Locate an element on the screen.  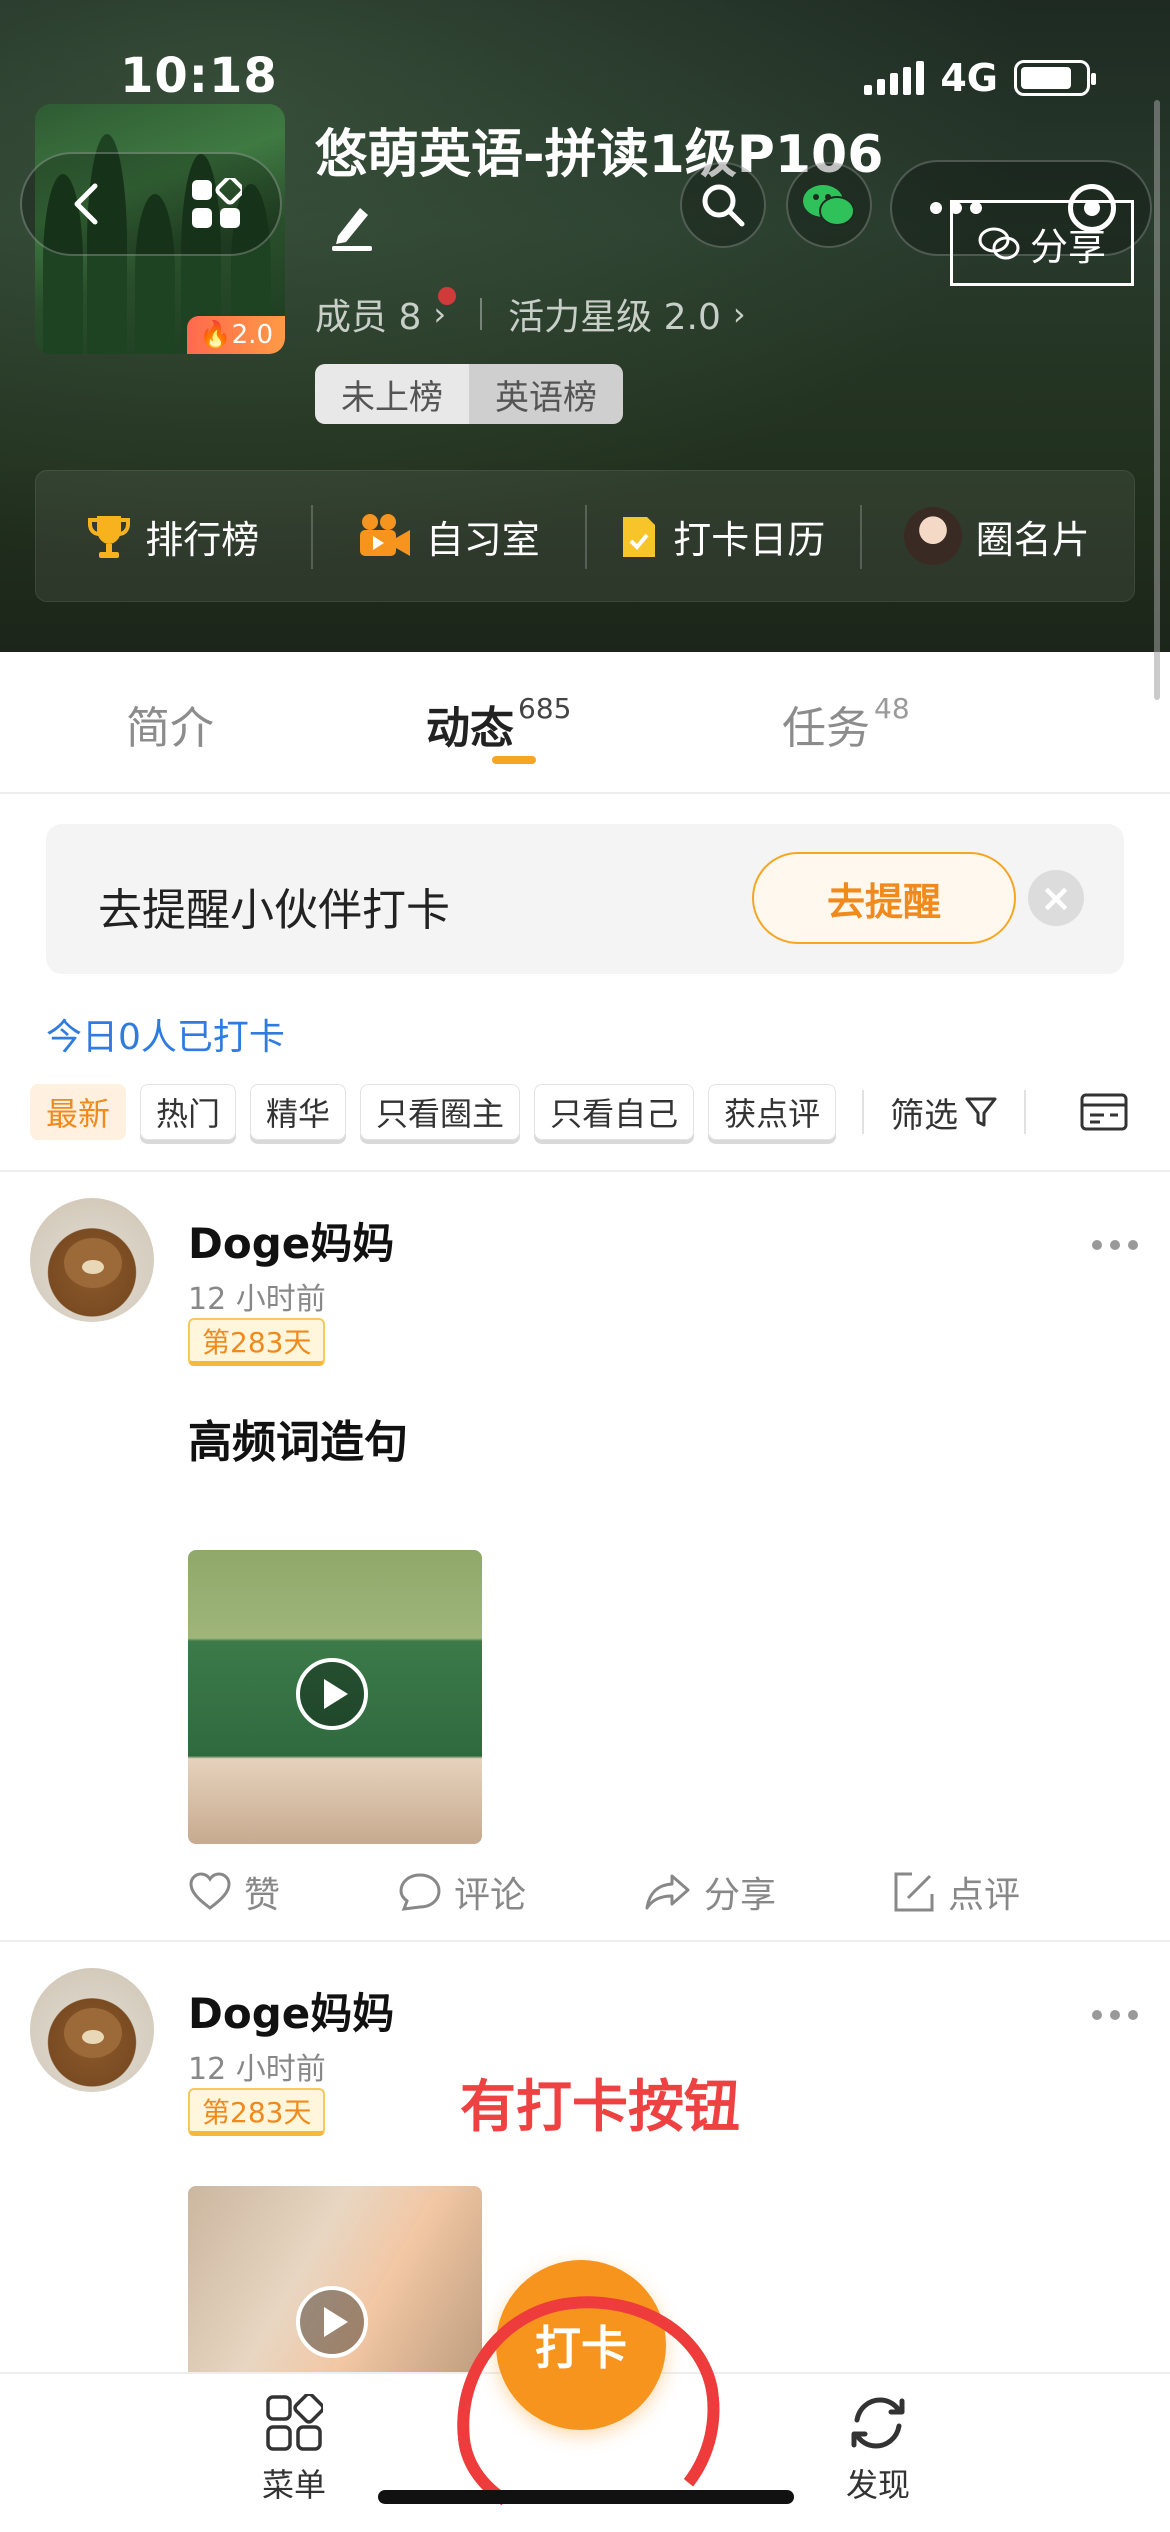
rank-tags: 未上榜 英语榜 is located at coordinates (469, 394).